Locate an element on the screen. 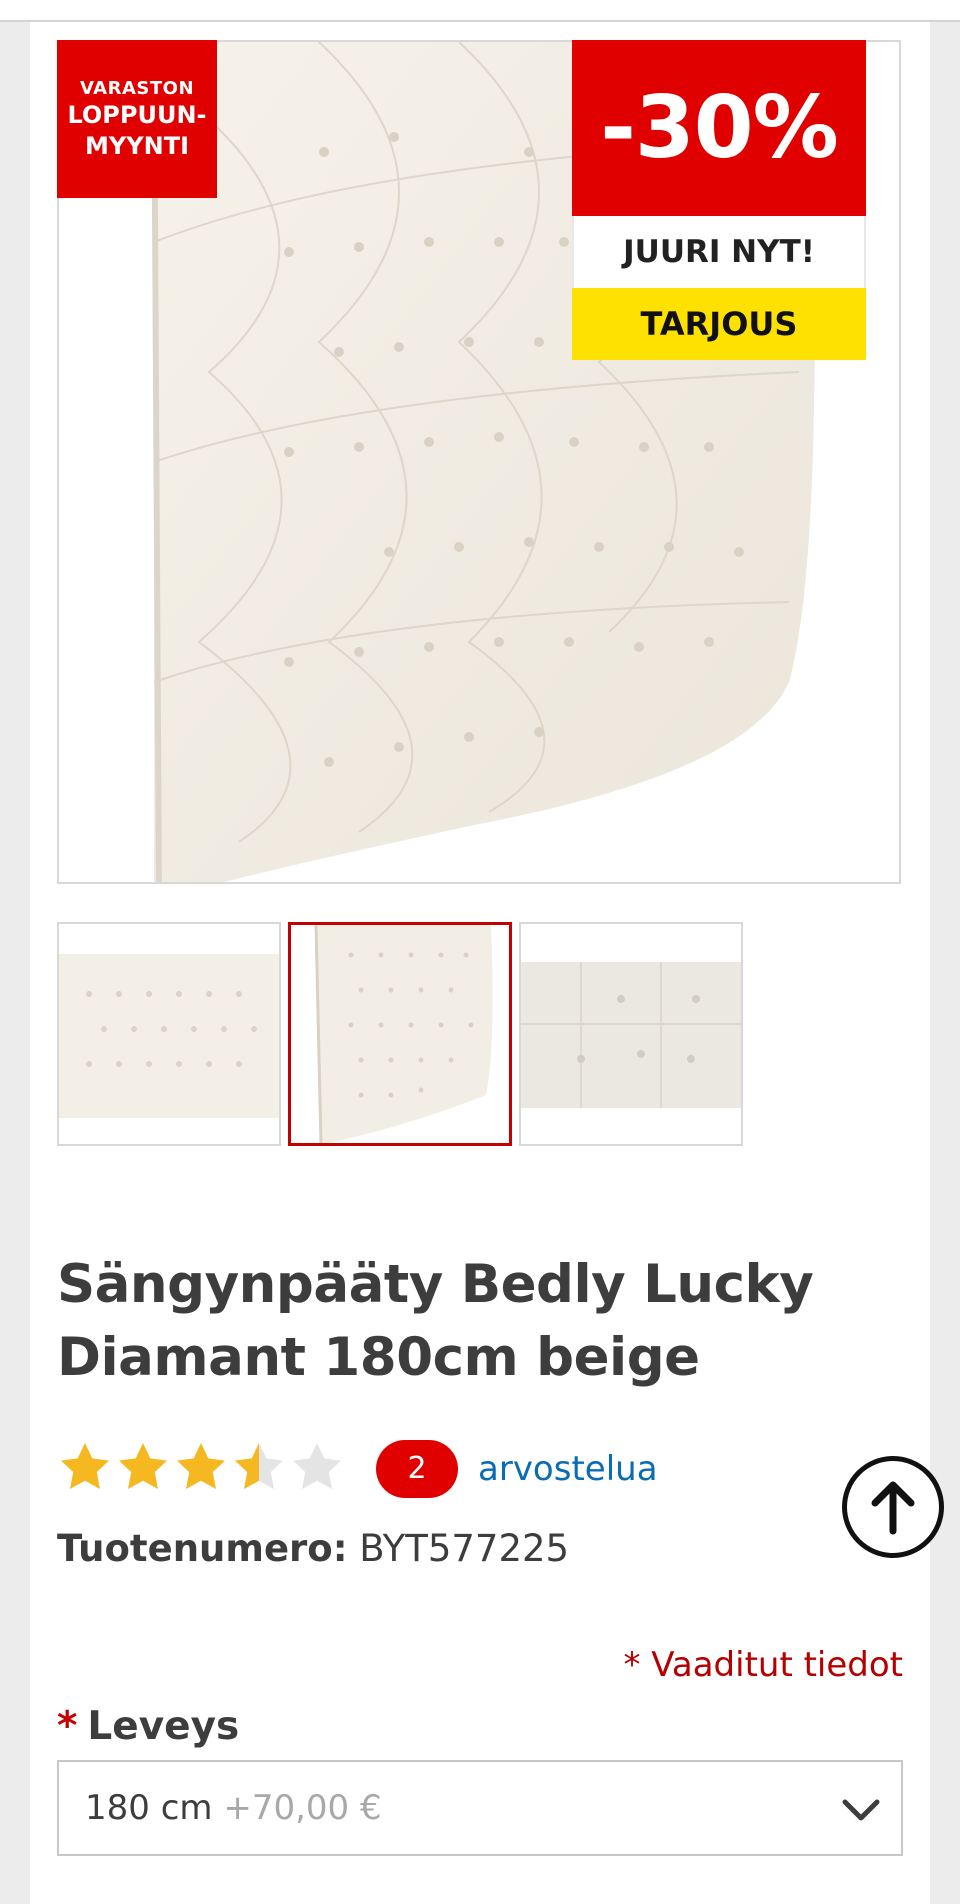 The height and width of the screenshot is (1904, 960). clearance-sale-badge: VARASTON LOPPUUN- MYYNTI is located at coordinates (137, 119).